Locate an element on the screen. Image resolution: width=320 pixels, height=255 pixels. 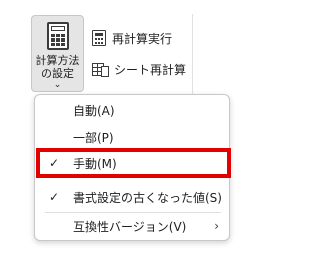
highlight-box is located at coordinates (133, 163).